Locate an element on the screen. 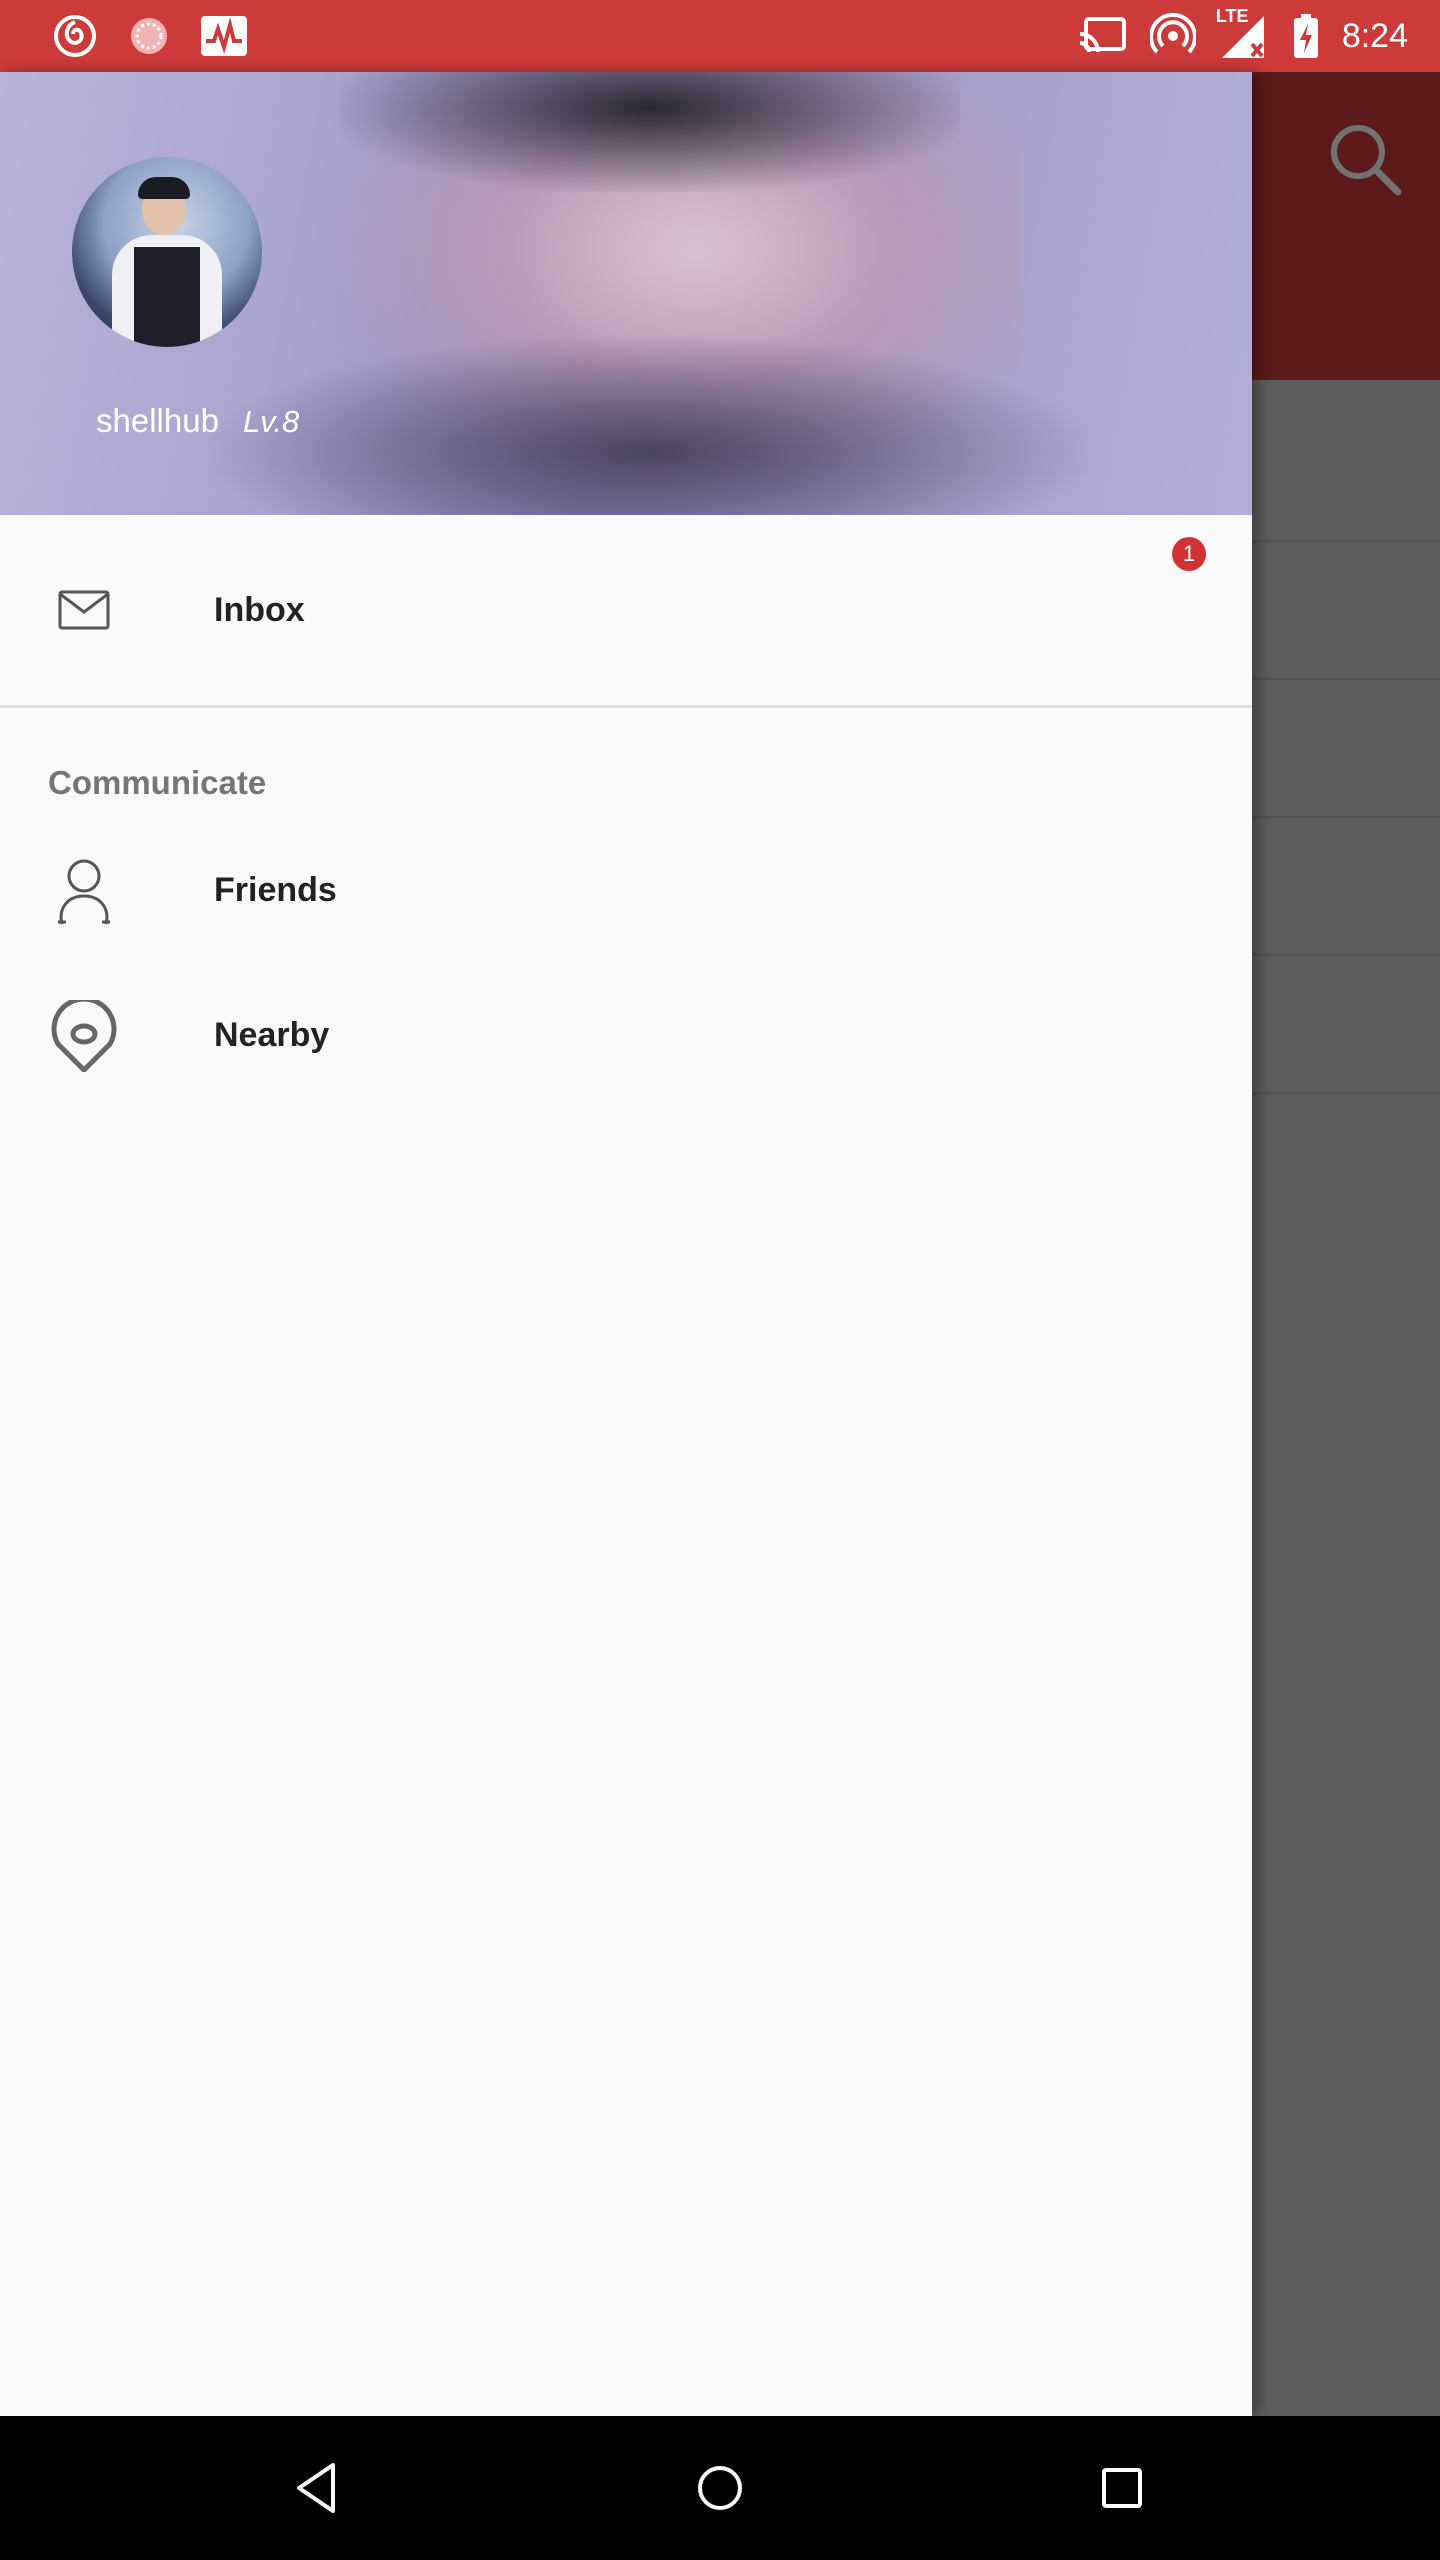 The image size is (1440, 2560). location-pin-icon is located at coordinates (84, 1036).